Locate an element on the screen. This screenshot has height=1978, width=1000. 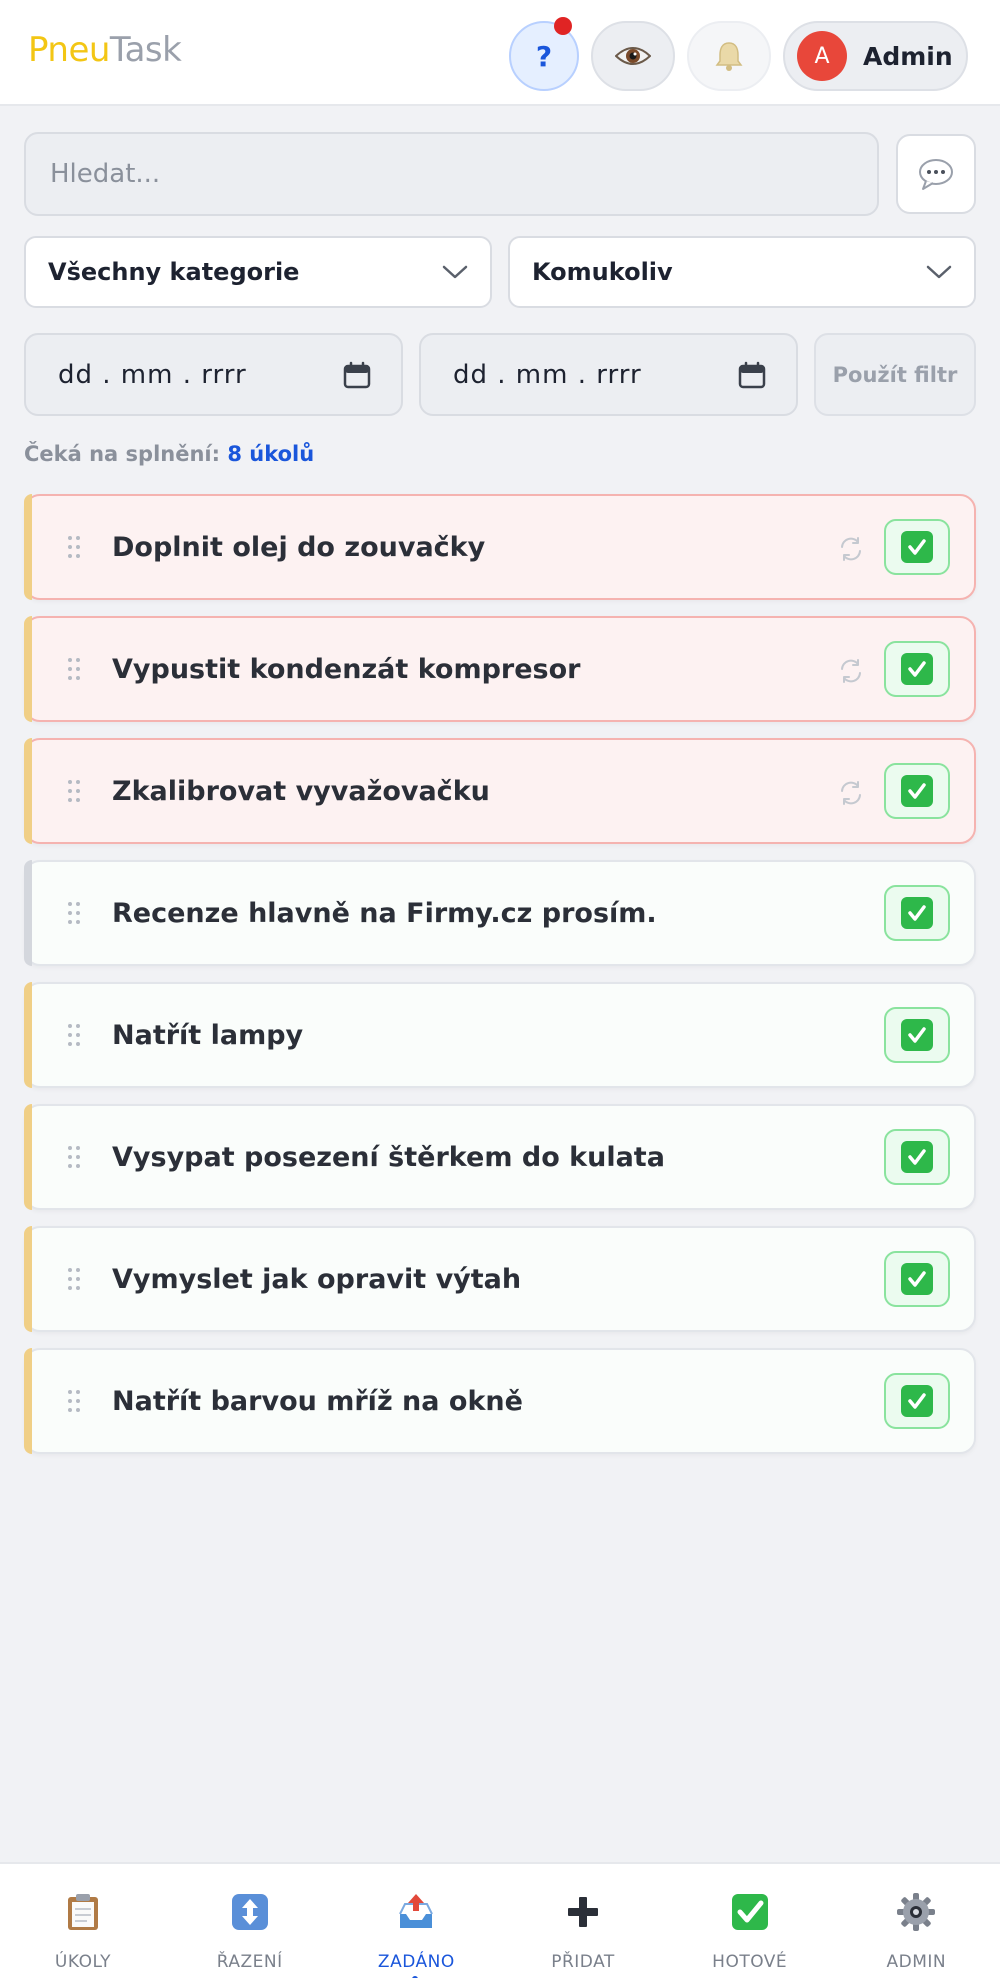
nav-item-2: ŘAZENÍ is located at coordinates (250, 1921).